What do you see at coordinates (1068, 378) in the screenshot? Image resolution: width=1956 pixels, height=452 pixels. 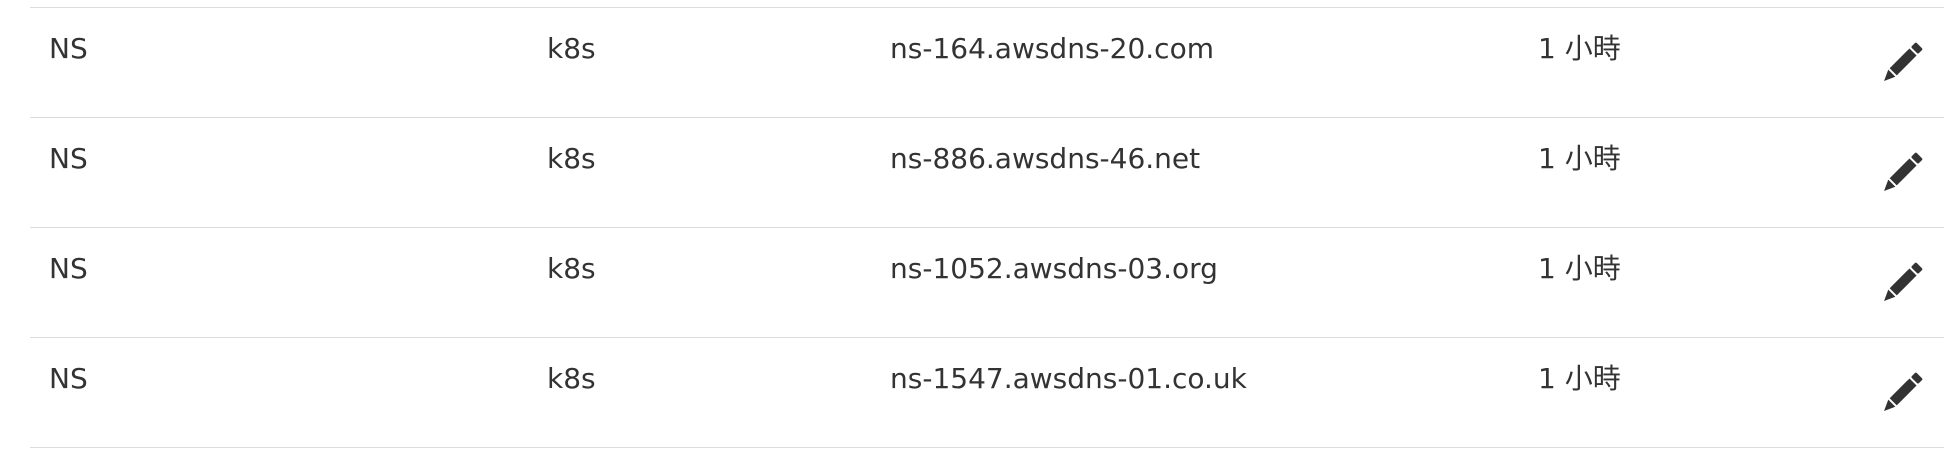 I see `record-value: ns-1547.awsdns-01.co.uk` at bounding box center [1068, 378].